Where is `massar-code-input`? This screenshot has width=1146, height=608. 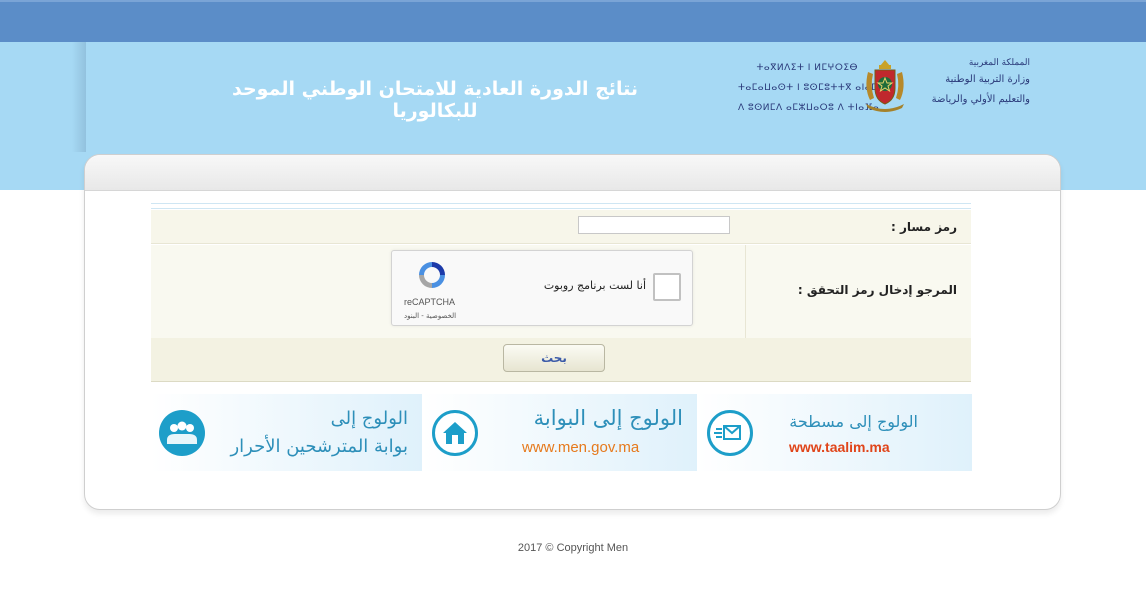
massar-code-input is located at coordinates (654, 225).